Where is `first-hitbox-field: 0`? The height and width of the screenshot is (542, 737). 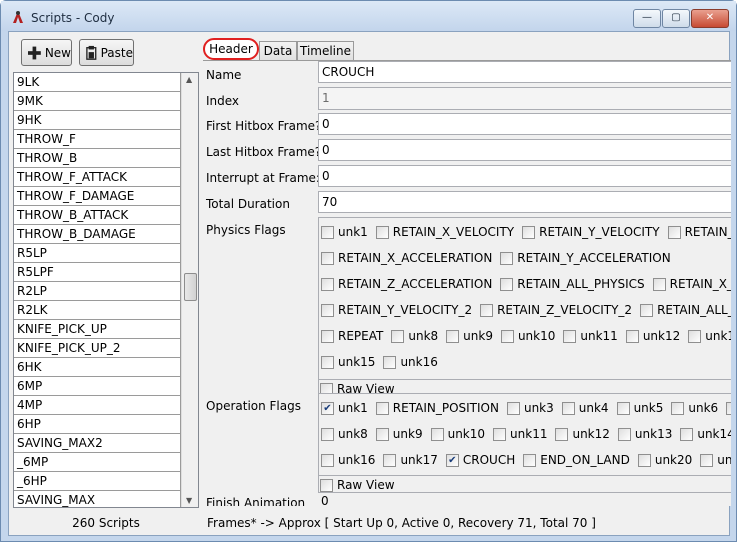
first-hitbox-field: 0 is located at coordinates (524, 124).